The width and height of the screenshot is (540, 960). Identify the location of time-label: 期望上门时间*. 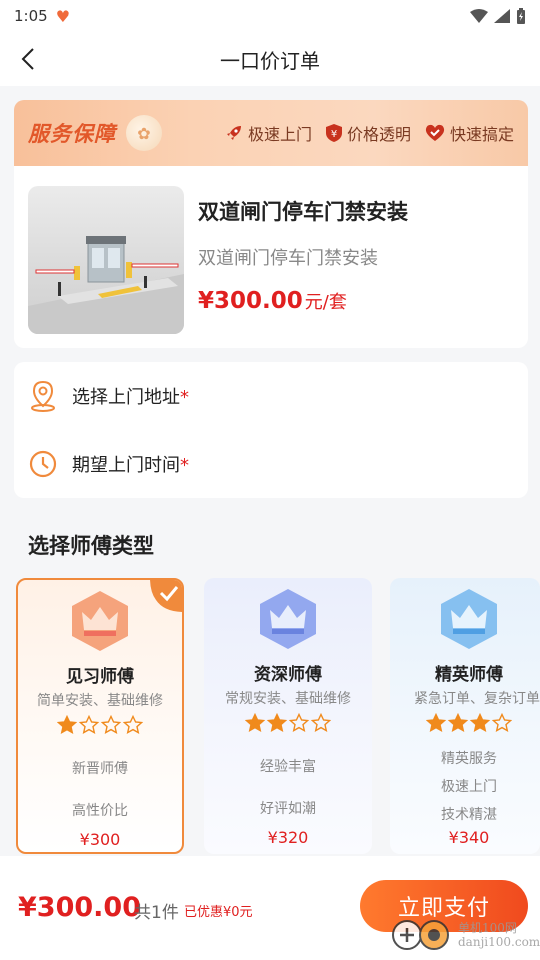
(130, 465).